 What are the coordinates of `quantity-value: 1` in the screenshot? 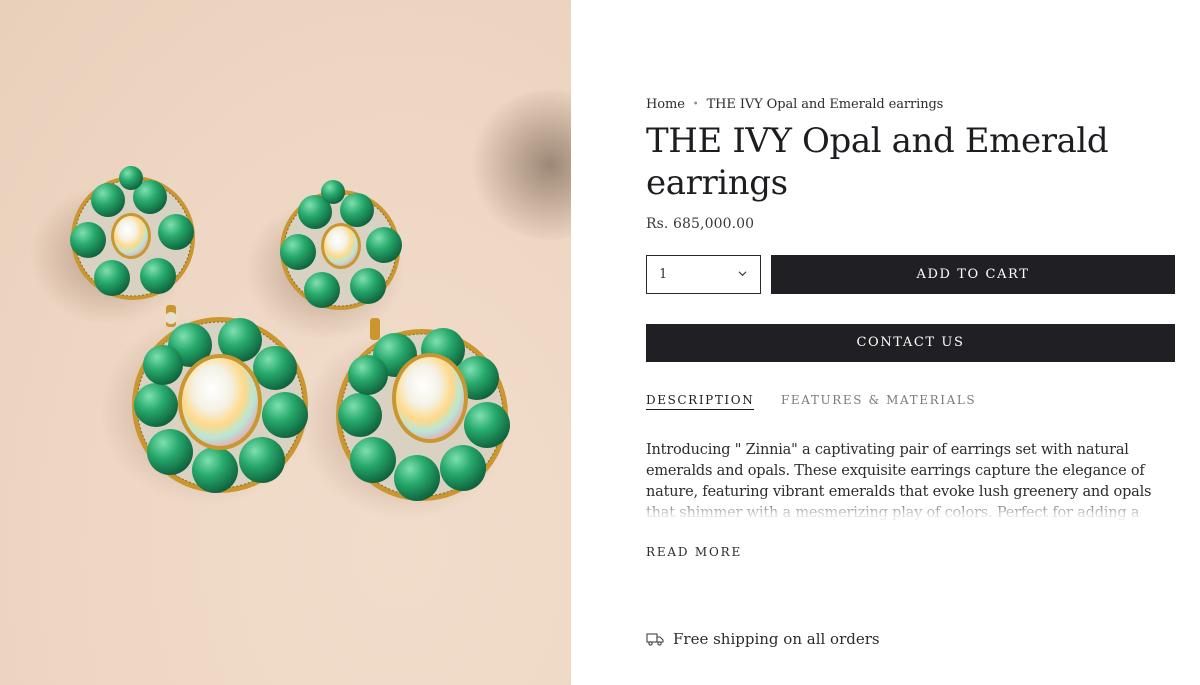 It's located at (663, 274).